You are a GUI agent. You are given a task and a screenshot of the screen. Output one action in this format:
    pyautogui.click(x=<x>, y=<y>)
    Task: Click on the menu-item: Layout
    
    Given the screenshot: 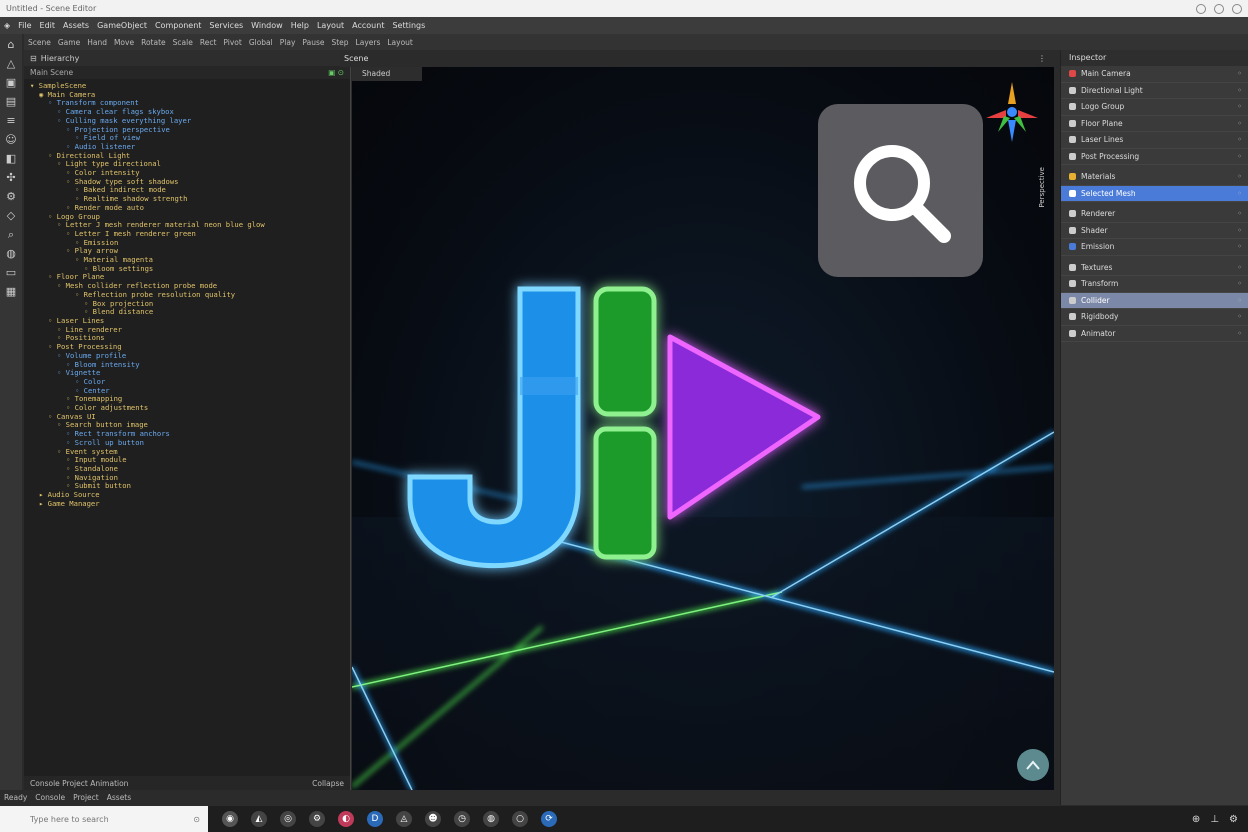 What is the action you would take?
    pyautogui.click(x=330, y=25)
    